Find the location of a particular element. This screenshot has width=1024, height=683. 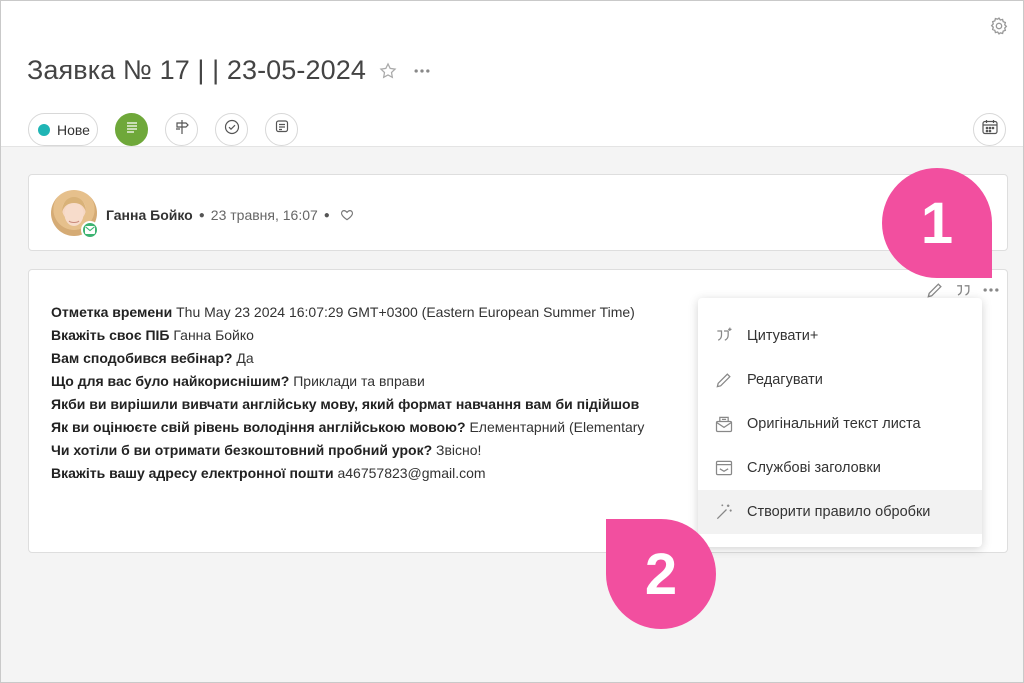

menu-item-label: Оригінальний текст листа is located at coordinates (834, 424).